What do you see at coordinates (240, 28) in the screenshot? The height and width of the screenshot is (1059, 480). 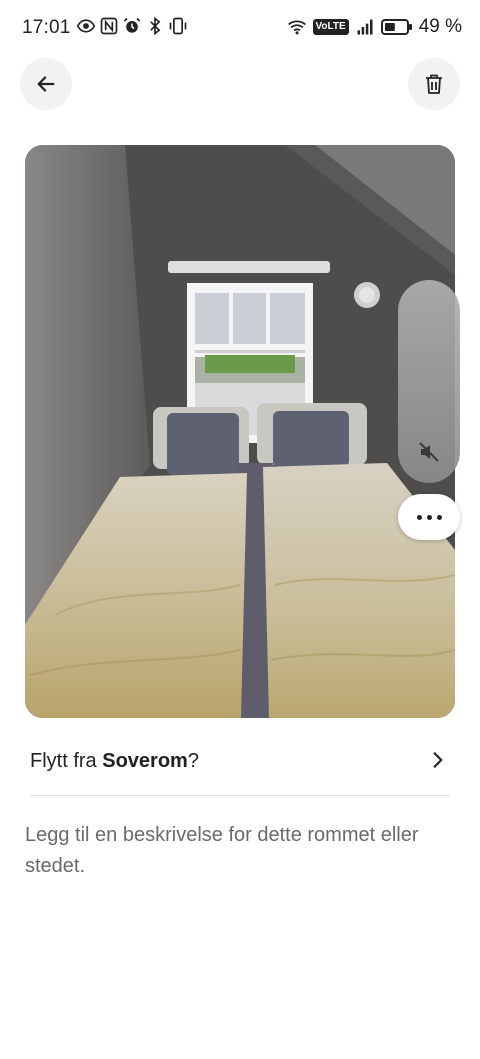 I see `status-bar: 17:01 VoLTE 49 %` at bounding box center [240, 28].